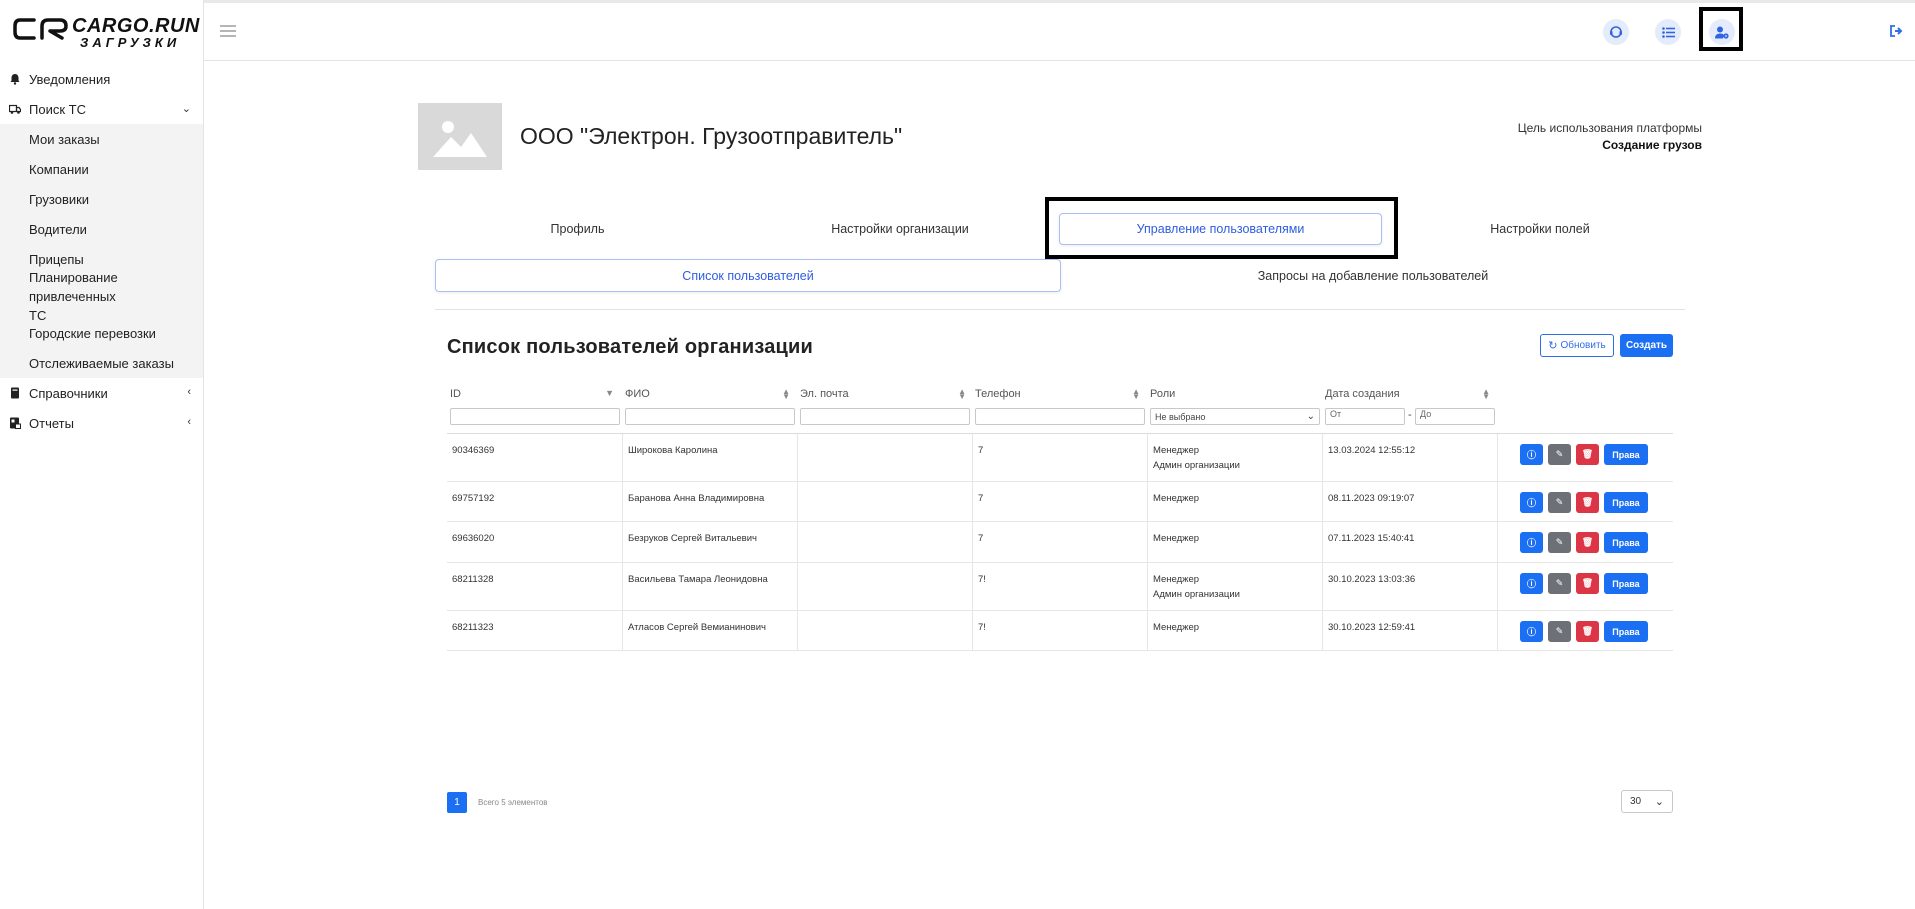 This screenshot has height=909, width=1915. What do you see at coordinates (1058, 395) in the screenshot?
I see `column-header-phone: Телефон ▲ ▼` at bounding box center [1058, 395].